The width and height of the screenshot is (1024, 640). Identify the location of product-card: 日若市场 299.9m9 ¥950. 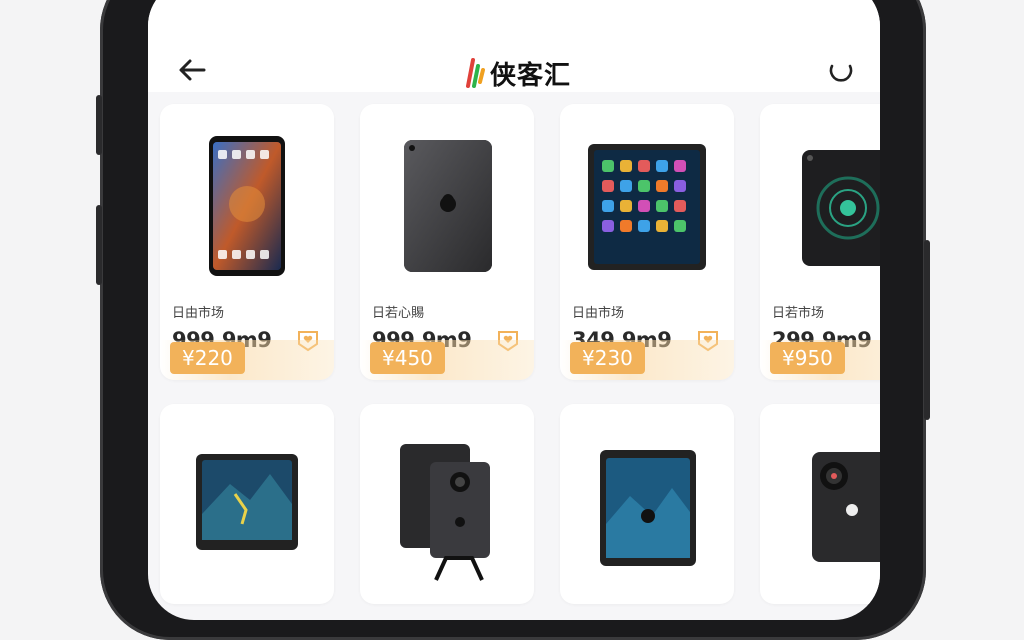
(820, 242).